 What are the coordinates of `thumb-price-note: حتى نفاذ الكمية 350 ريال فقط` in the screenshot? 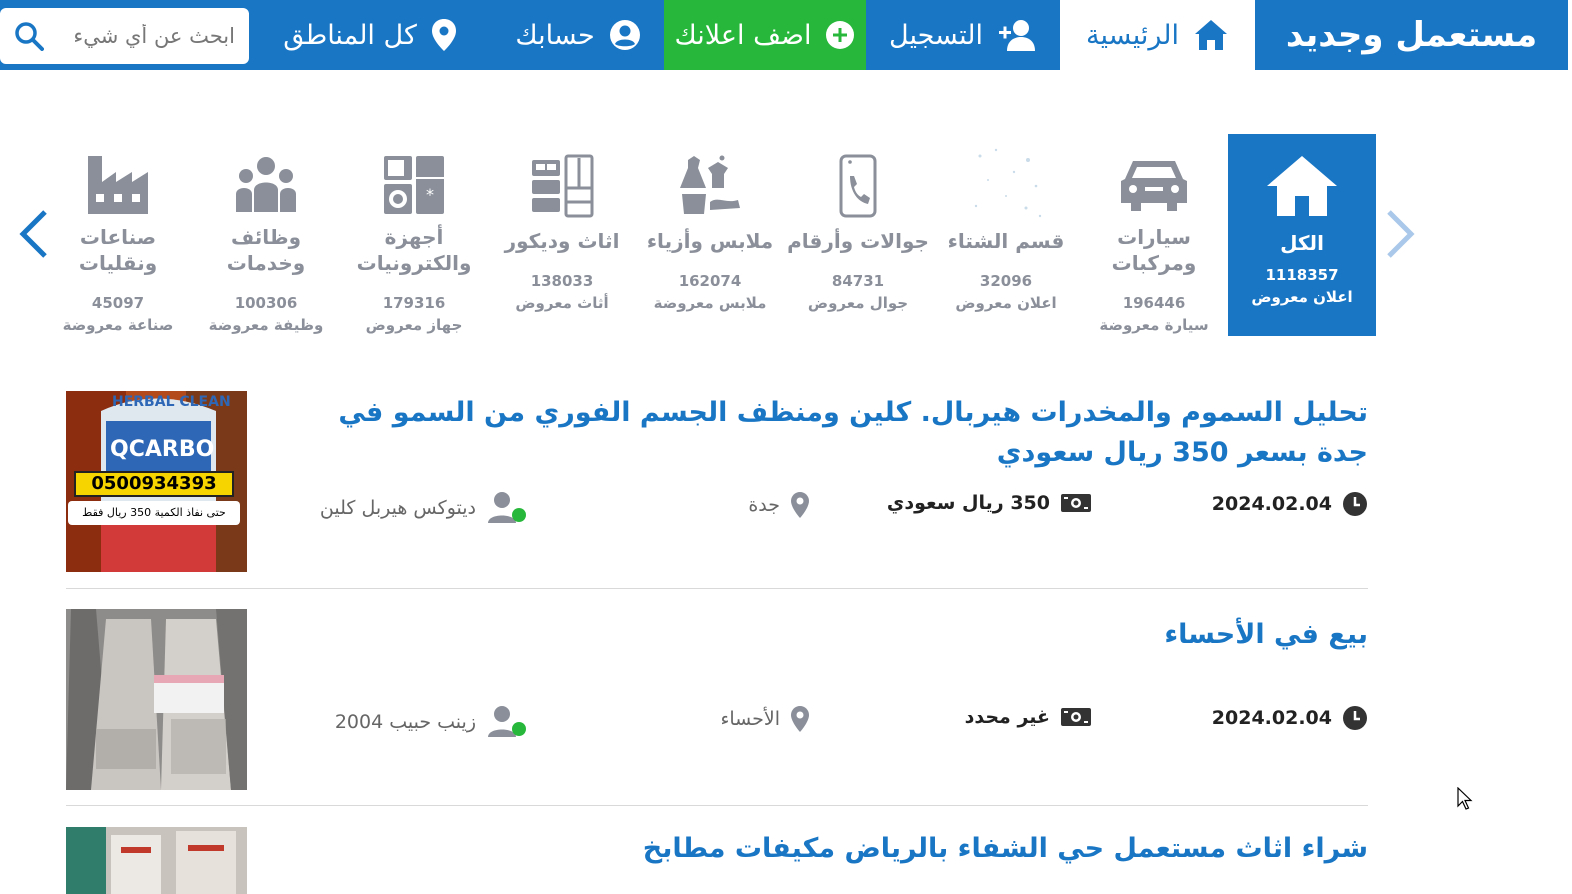 It's located at (154, 513).